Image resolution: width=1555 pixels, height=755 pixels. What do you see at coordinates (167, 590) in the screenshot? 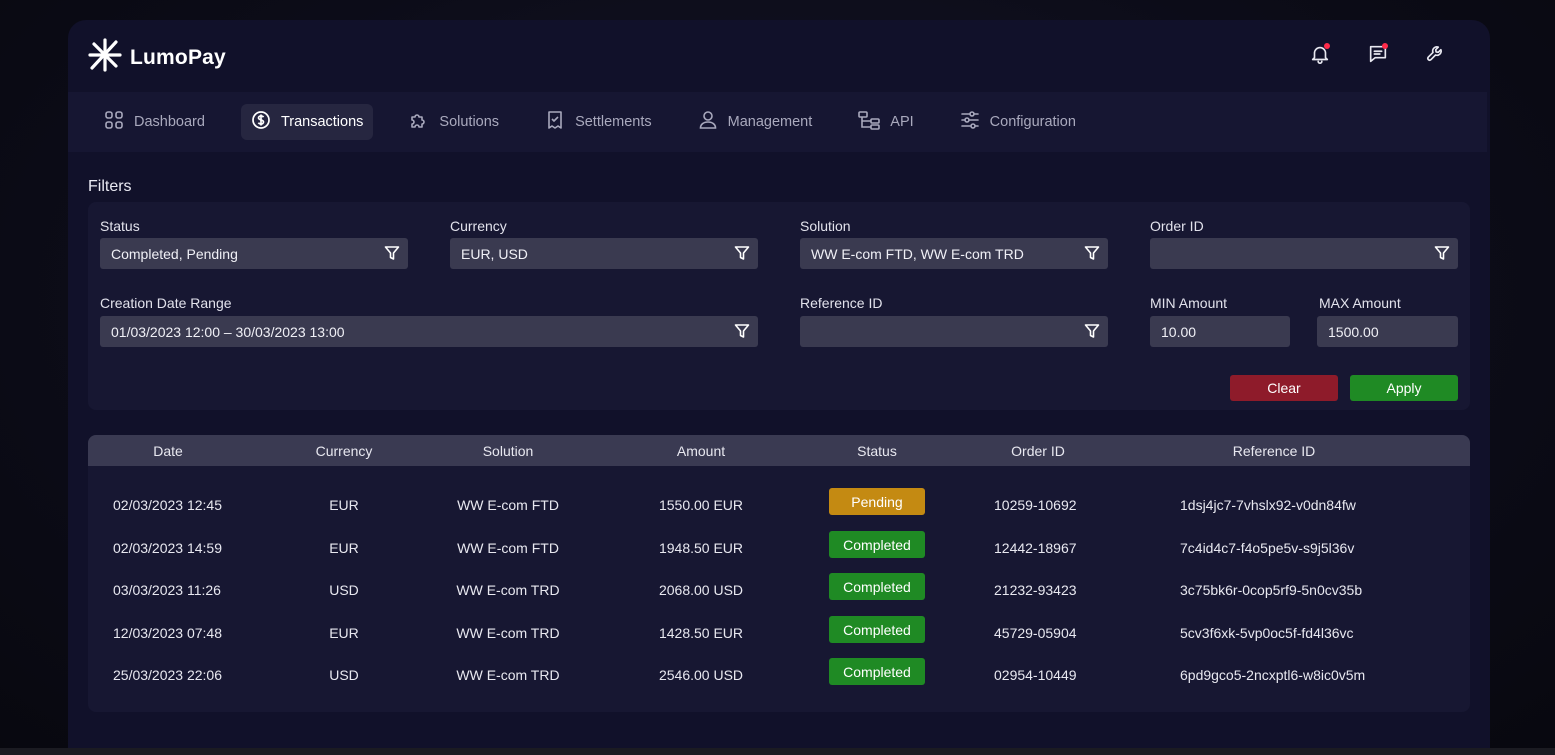
I see `cell-date: 03/03/2023 11:26` at bounding box center [167, 590].